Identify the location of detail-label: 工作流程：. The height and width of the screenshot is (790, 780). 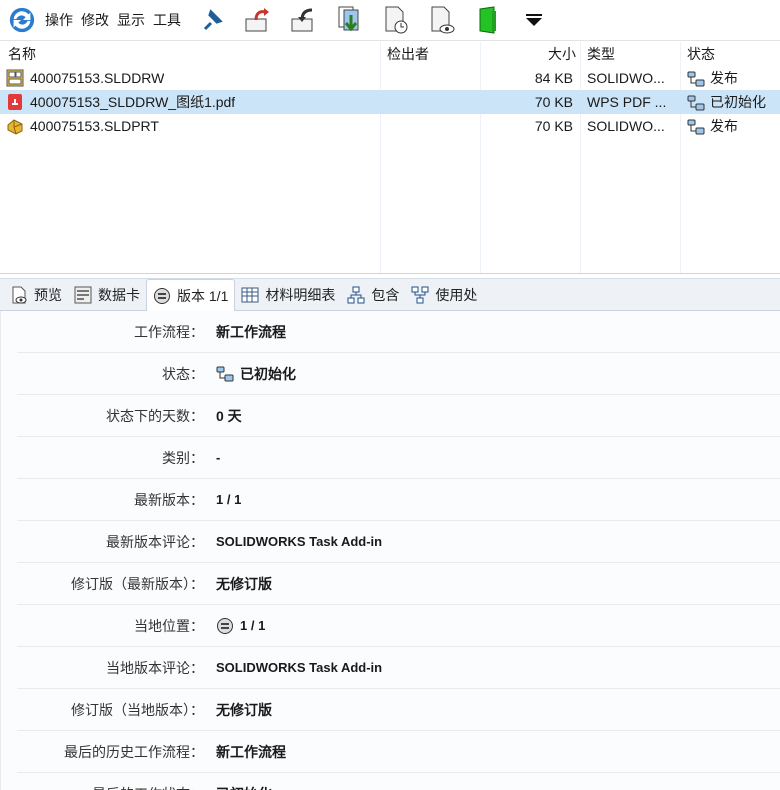
(169, 331).